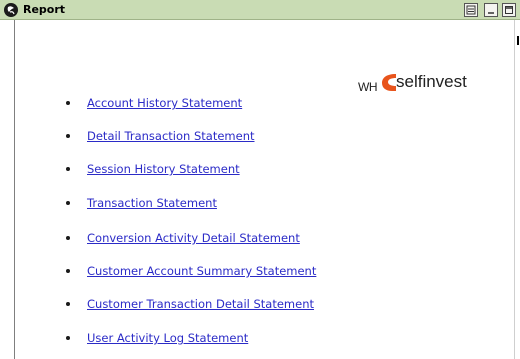 This screenshot has width=520, height=359. I want to click on list-item: Session History Statement, so click(153, 169).